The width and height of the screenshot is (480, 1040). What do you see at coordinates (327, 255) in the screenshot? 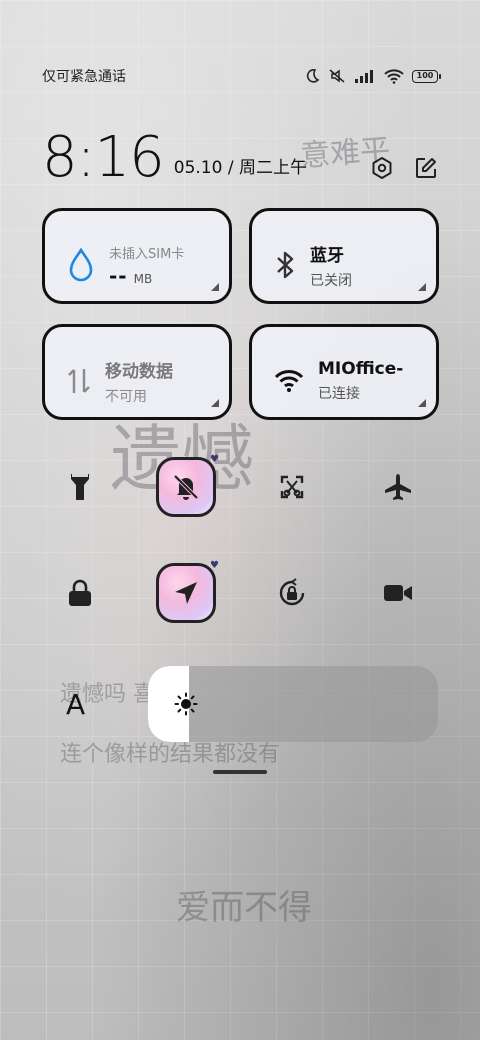
I see `bluetooth-label: 蓝牙` at bounding box center [327, 255].